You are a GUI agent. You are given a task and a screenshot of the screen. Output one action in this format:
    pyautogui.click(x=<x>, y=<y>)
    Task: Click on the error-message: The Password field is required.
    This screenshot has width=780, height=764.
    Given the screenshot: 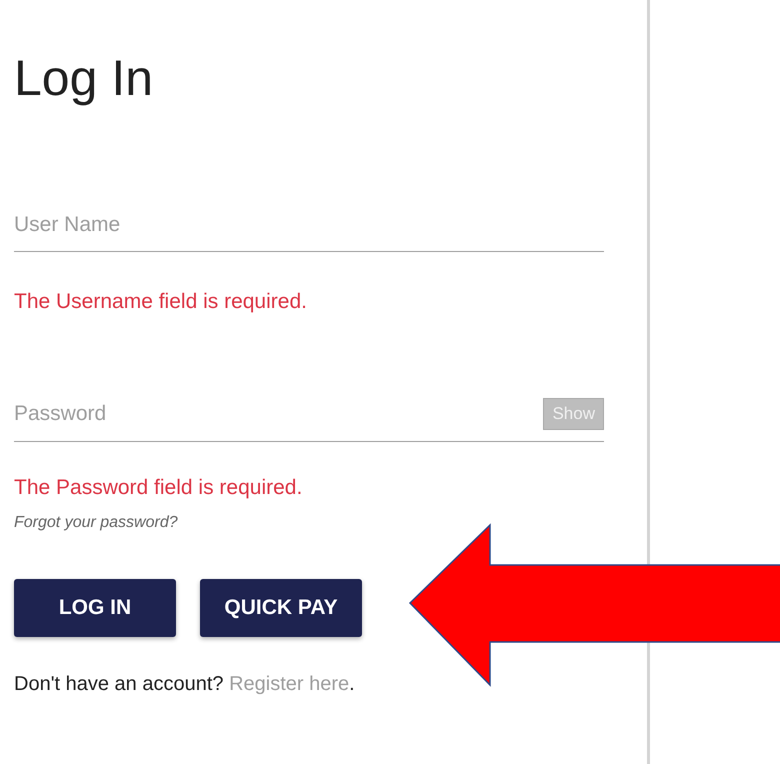 What is the action you would take?
    pyautogui.click(x=159, y=487)
    